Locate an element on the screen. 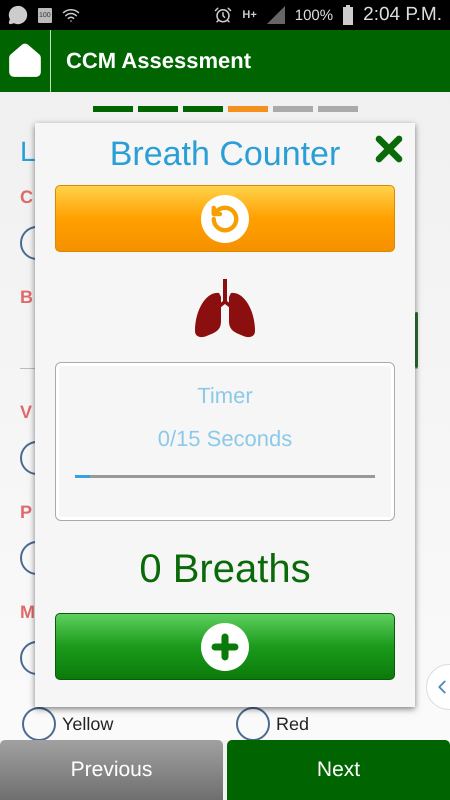 The image size is (450, 800). signal-icon is located at coordinates (275, 15).